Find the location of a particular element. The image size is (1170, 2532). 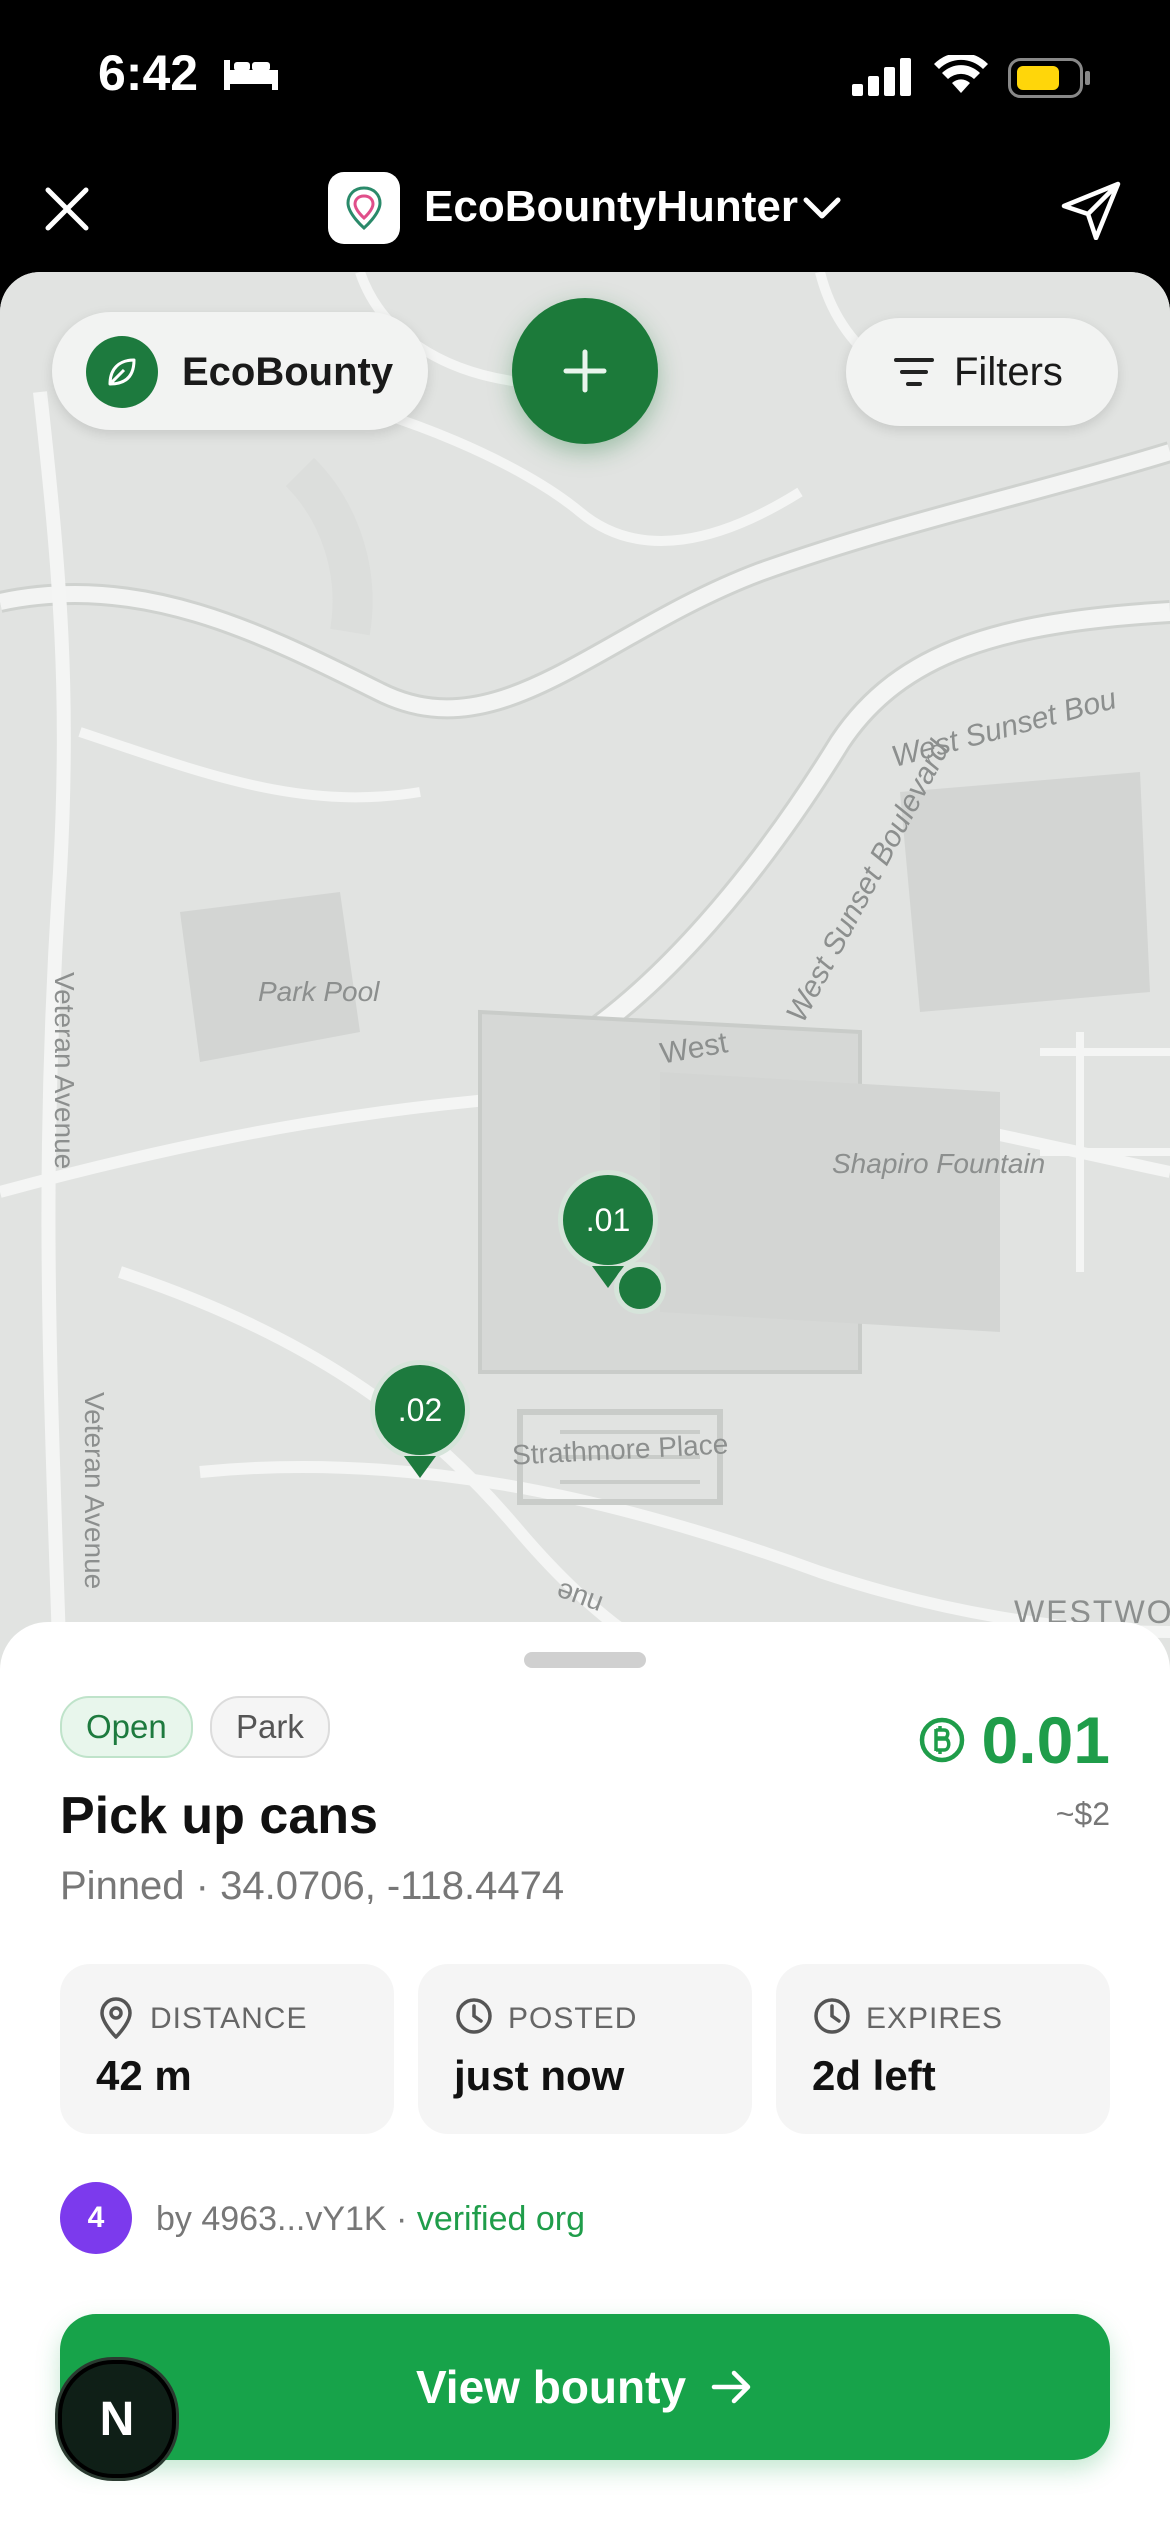

map-label-veteran-avenue-top: Veteran Avenue is located at coordinates (64, 1071).